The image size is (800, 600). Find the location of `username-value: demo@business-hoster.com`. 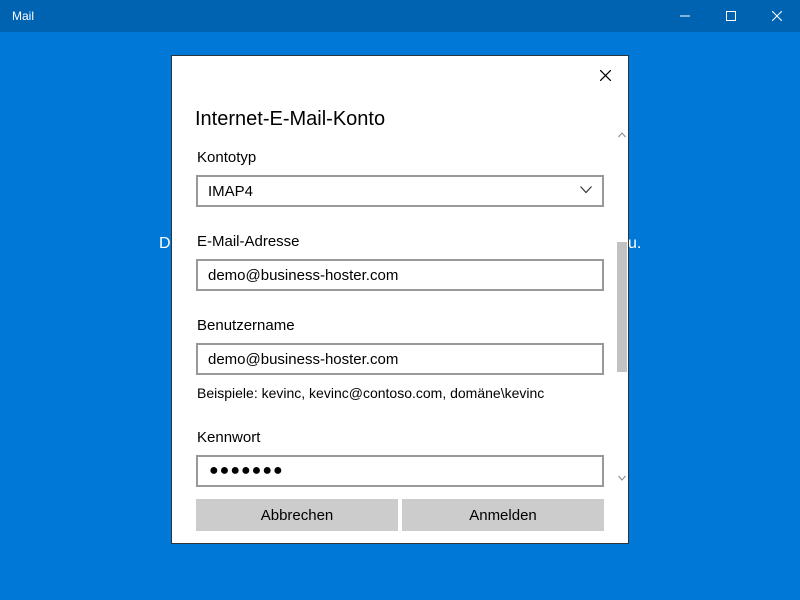

username-value: demo@business-hoster.com is located at coordinates (303, 359).